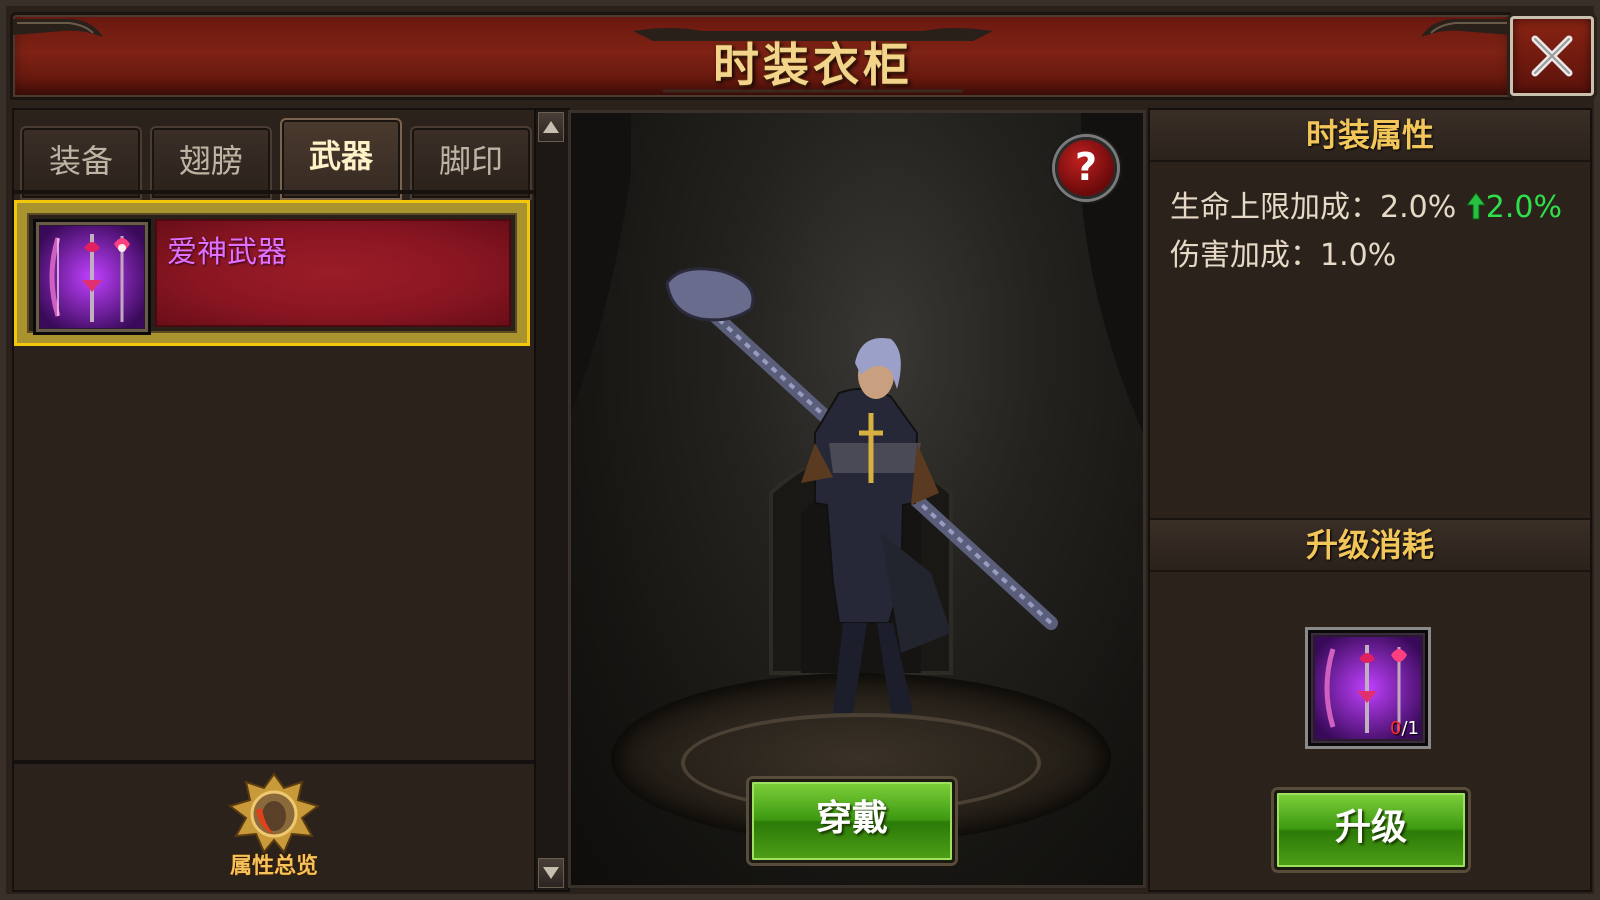 This screenshot has height=900, width=1600. What do you see at coordinates (333, 273) in the screenshot?
I see `item-name-plate: 爱神武器` at bounding box center [333, 273].